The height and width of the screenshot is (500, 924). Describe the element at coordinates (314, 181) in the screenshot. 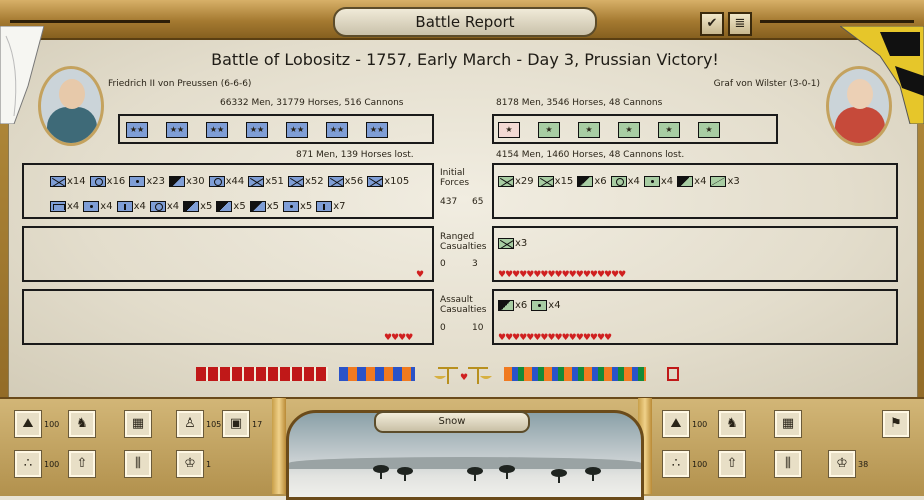

I see `unit-count: x52` at that location.